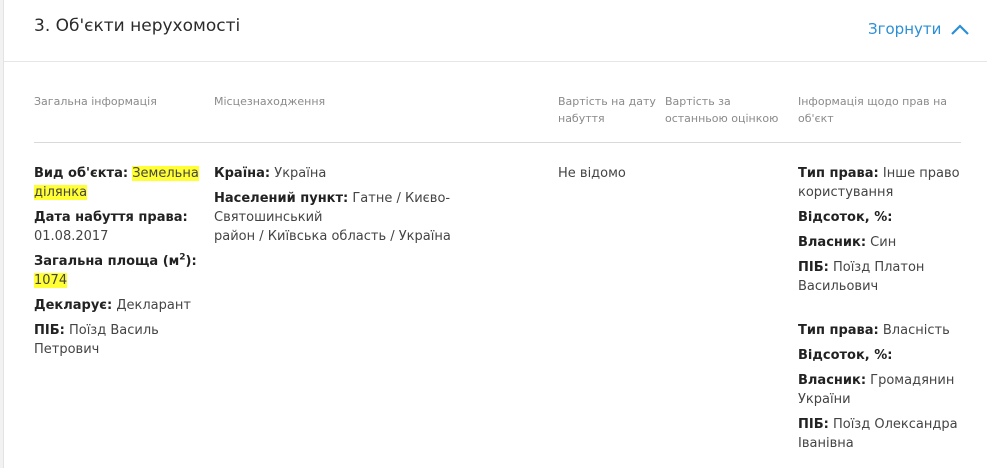 This screenshot has height=468, width=987. I want to click on collapse-label: Згорнути, so click(905, 29).